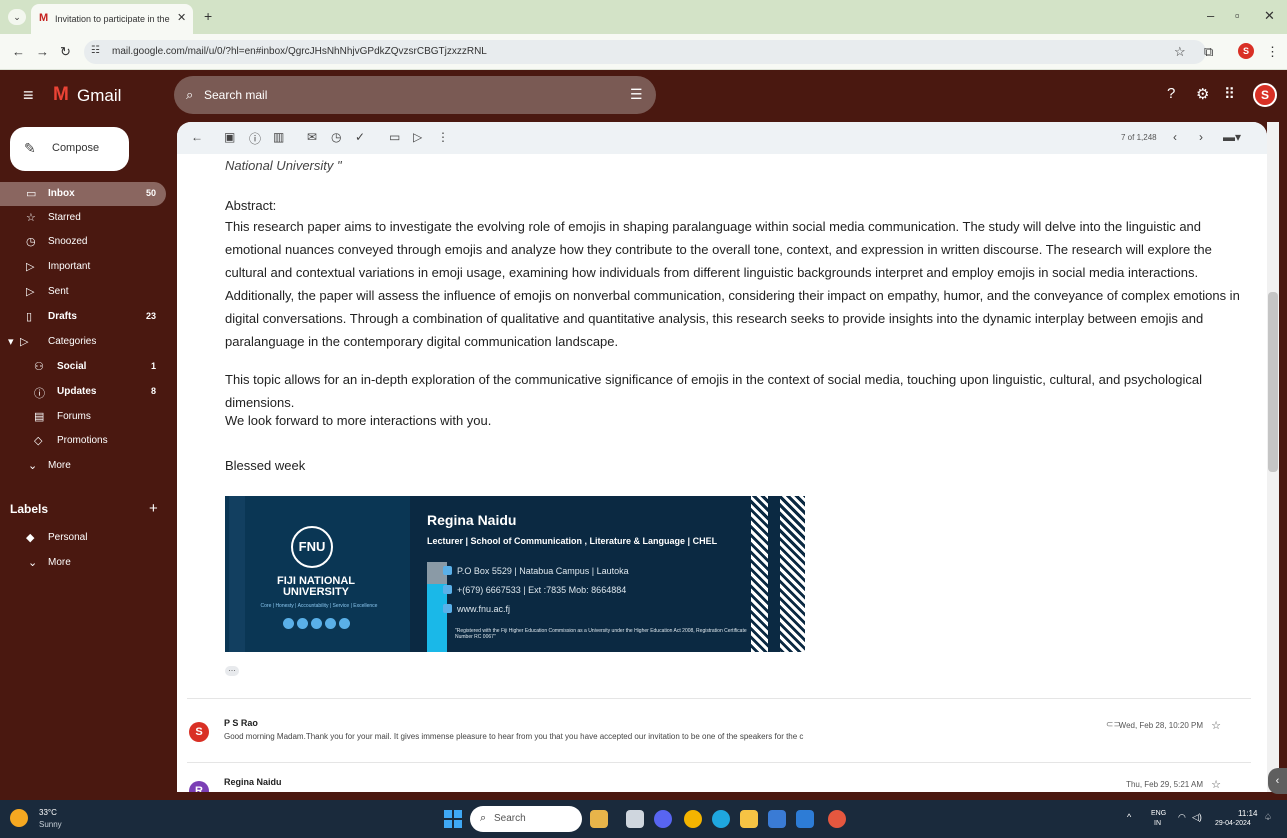 The image size is (1287, 838). I want to click on search-options-icon: ☰, so click(636, 94).